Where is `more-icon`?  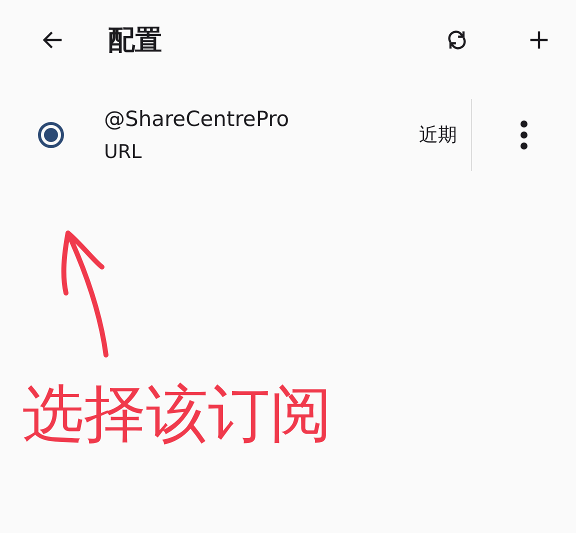 more-icon is located at coordinates (524, 135).